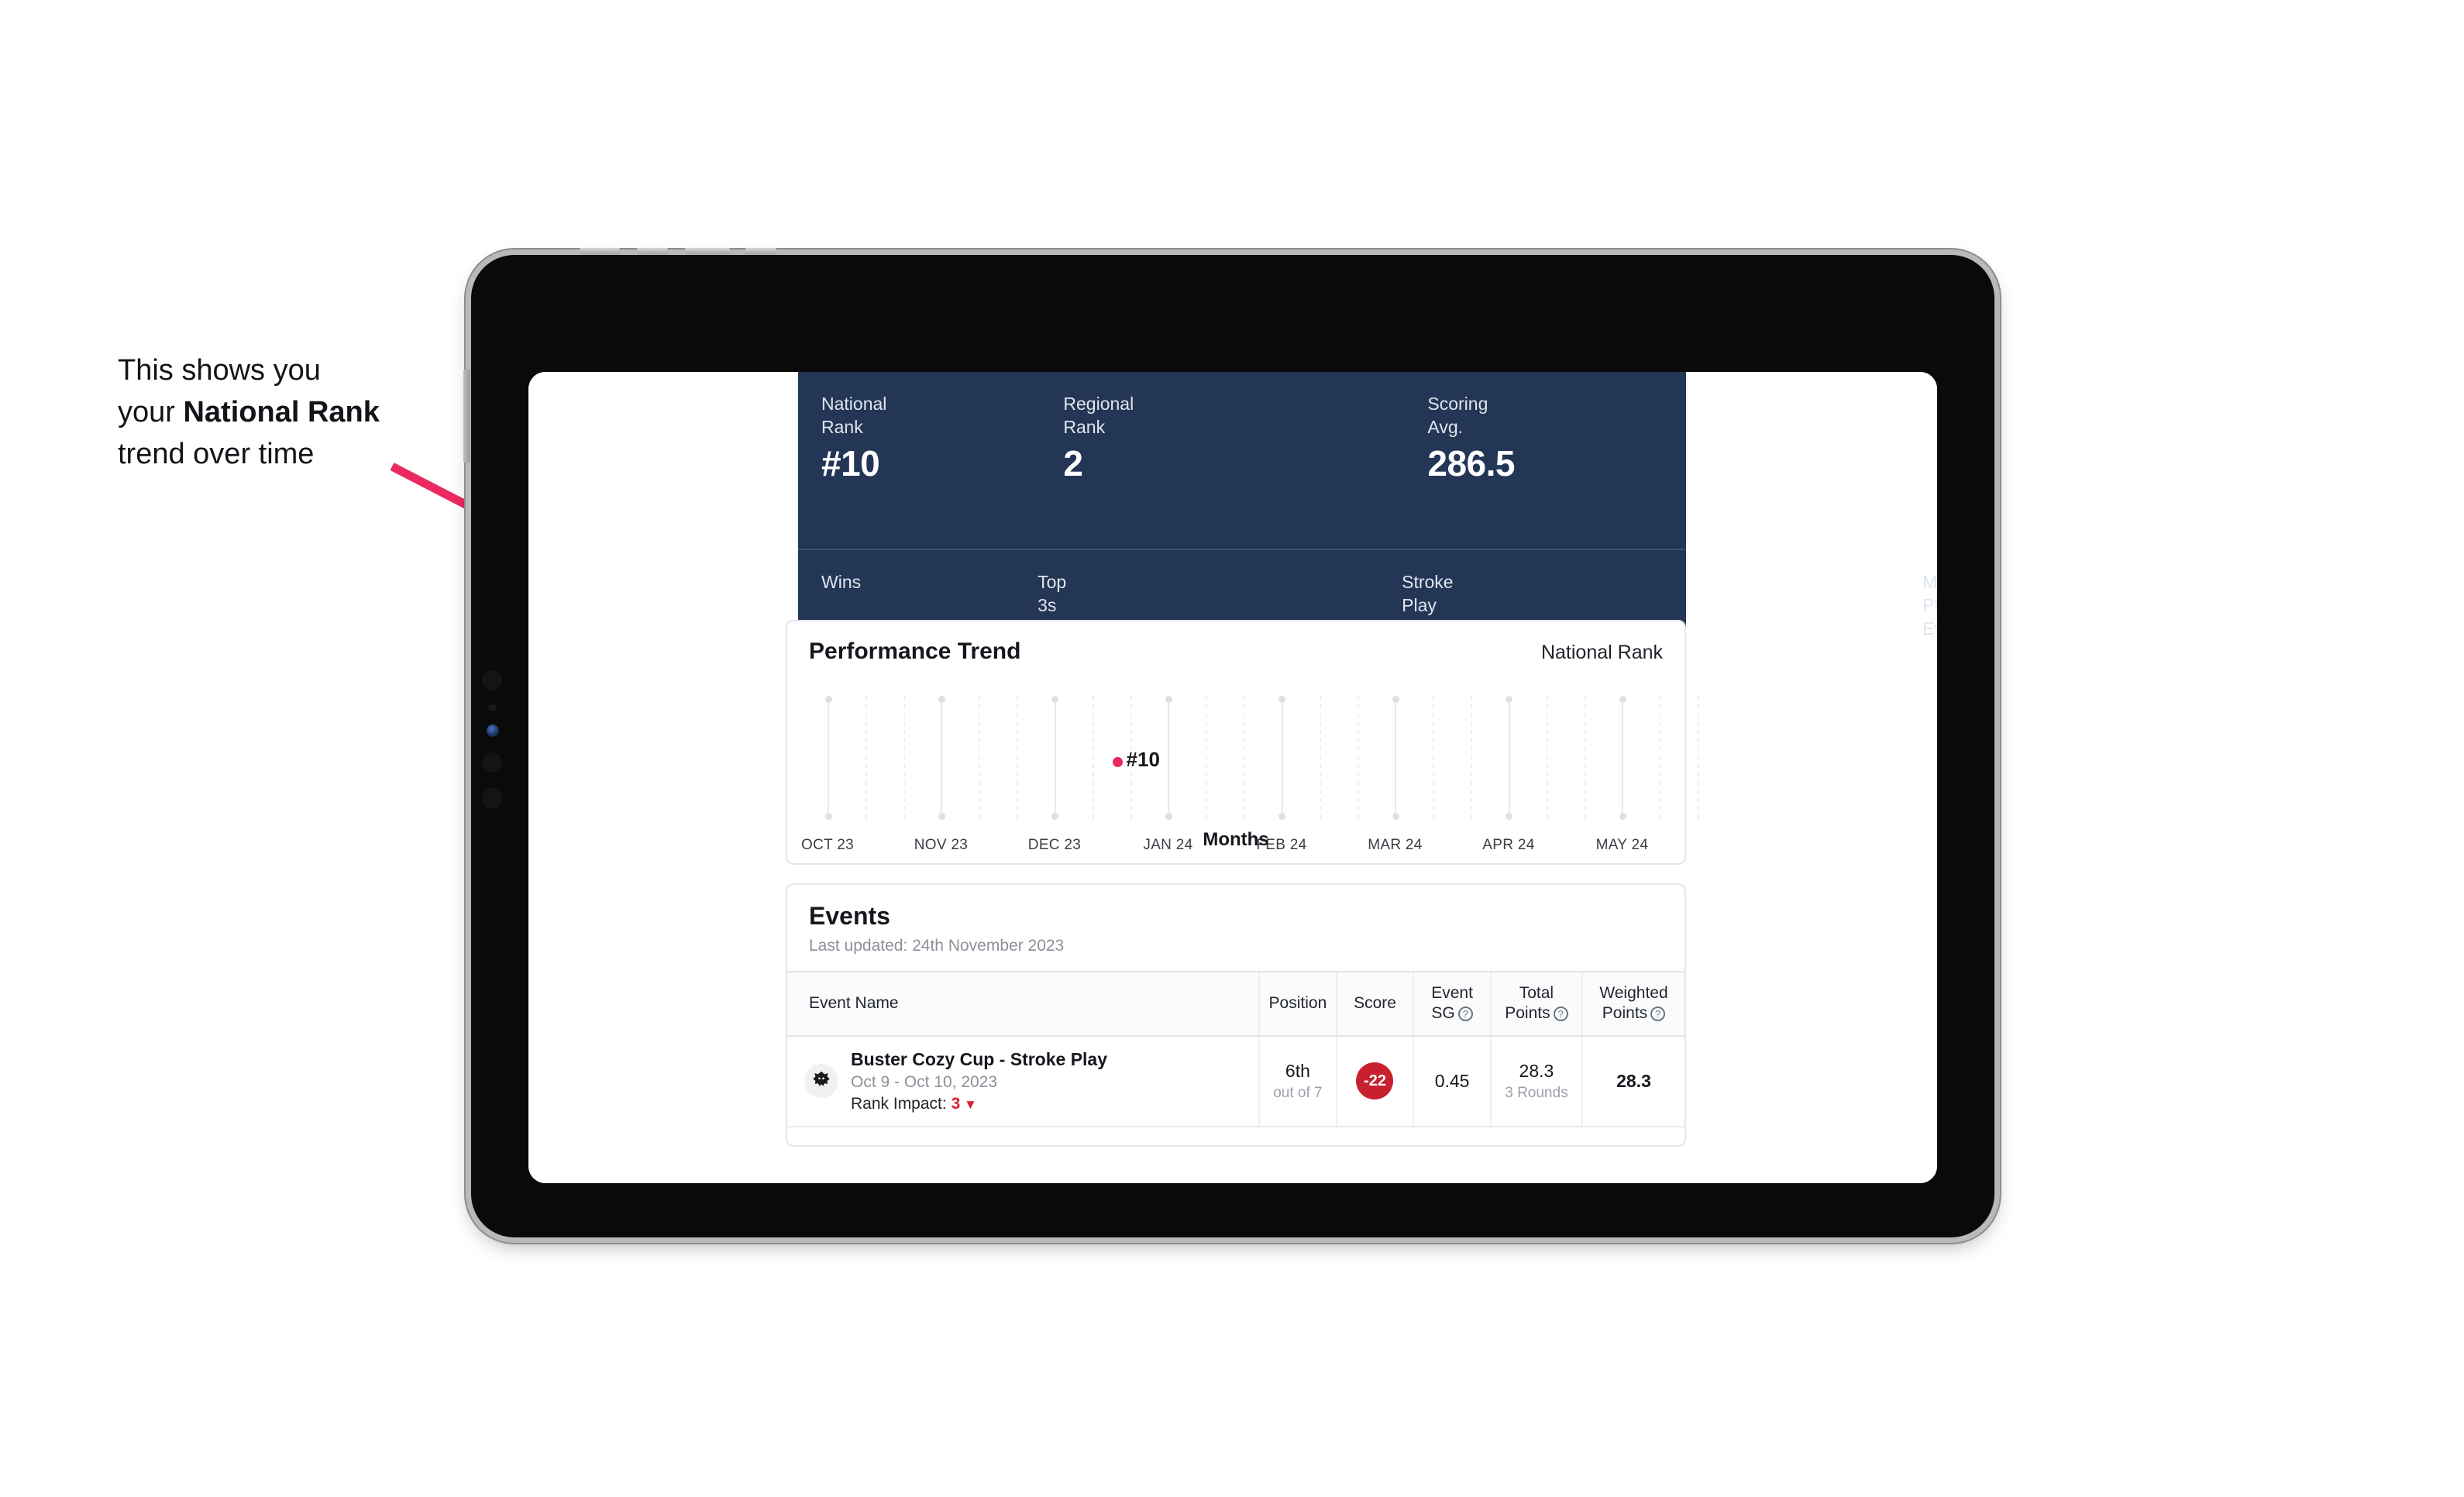 This screenshot has height=1497, width=2464. I want to click on total-points-rounds: 3 Rounds, so click(1536, 1092).